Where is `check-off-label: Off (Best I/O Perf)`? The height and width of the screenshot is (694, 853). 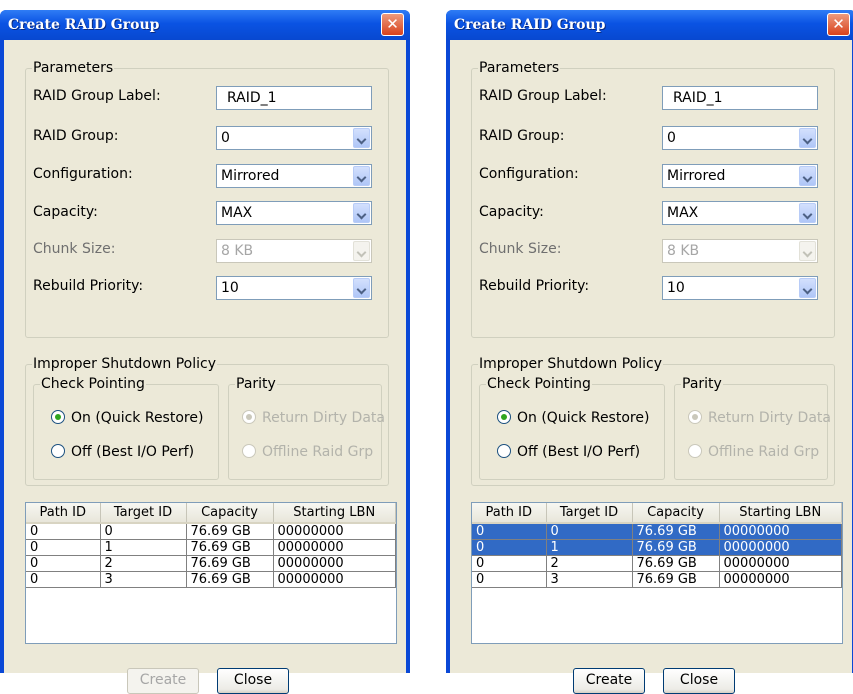
check-off-label: Off (Best I/O Perf) is located at coordinates (579, 452).